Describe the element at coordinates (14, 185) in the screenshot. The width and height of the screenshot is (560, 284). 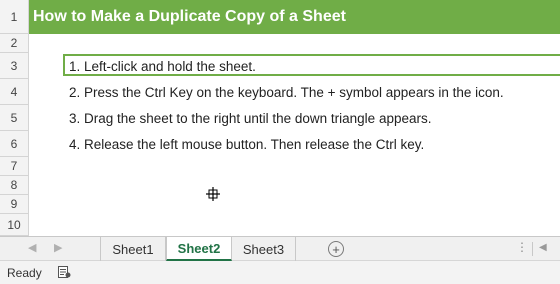
I see `row-header: 8` at that location.